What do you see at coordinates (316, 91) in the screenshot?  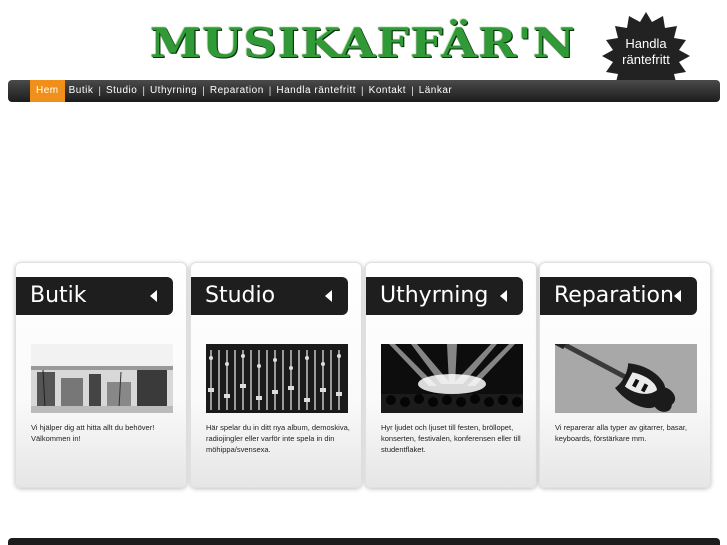 I see `nav-item-handla-rantefritt: Handla räntefritt` at bounding box center [316, 91].